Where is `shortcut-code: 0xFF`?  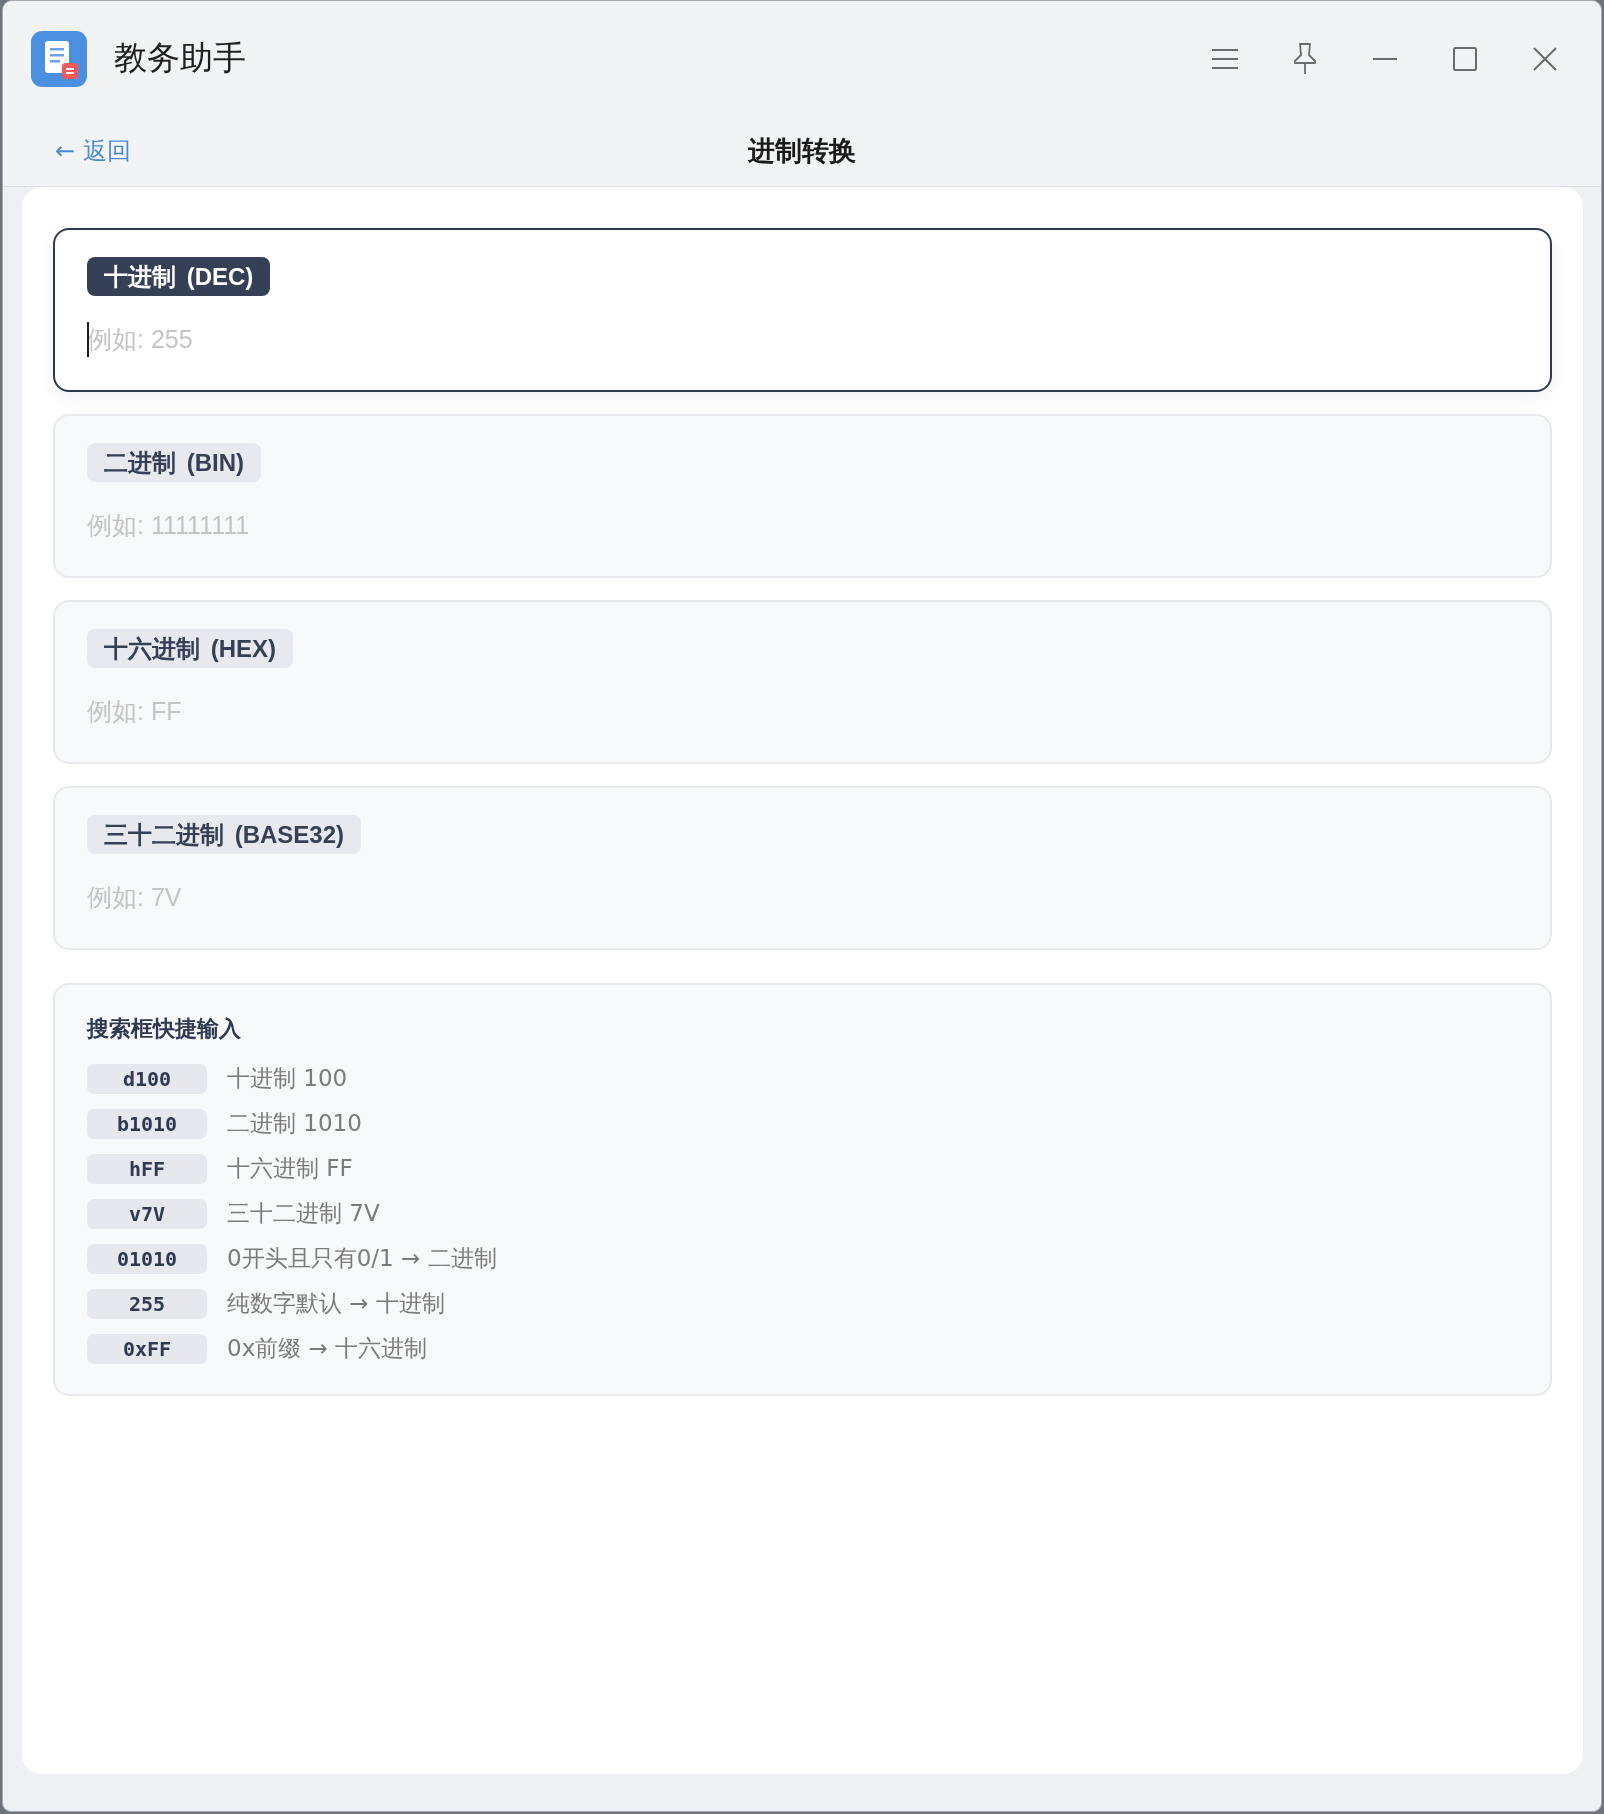
shortcut-code: 0xFF is located at coordinates (147, 1348).